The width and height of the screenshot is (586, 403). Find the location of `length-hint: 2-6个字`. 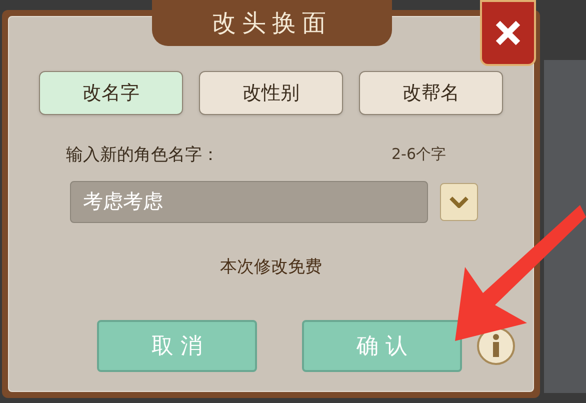

length-hint: 2-6个字 is located at coordinates (419, 154).